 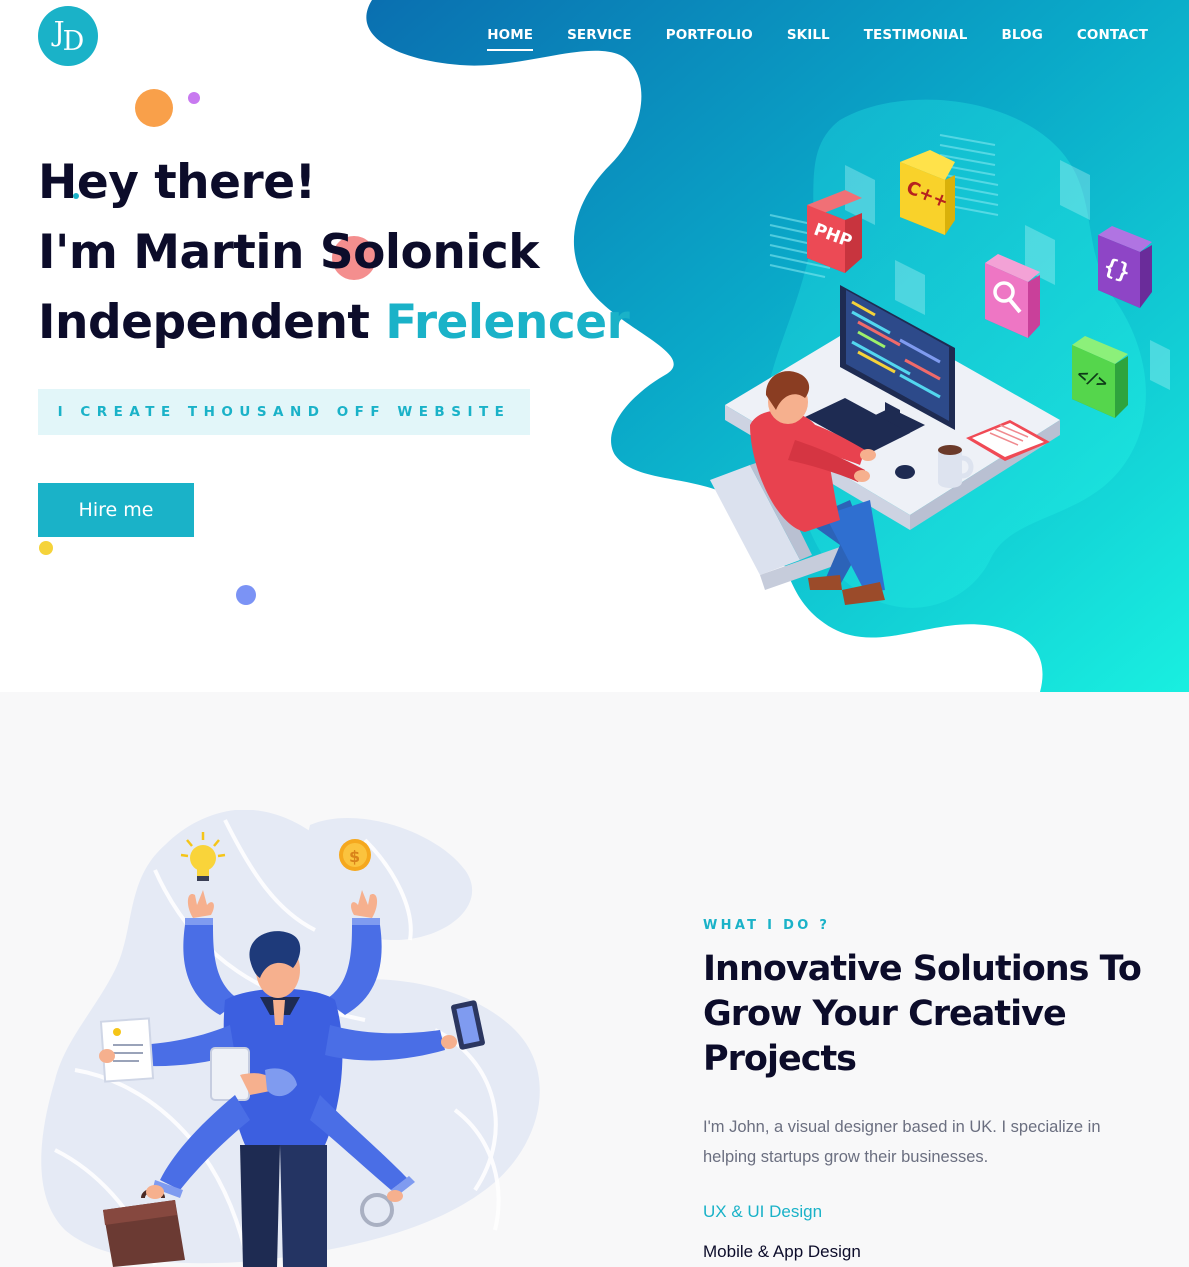 I want to click on decor-dot-orange, so click(x=154, y=108).